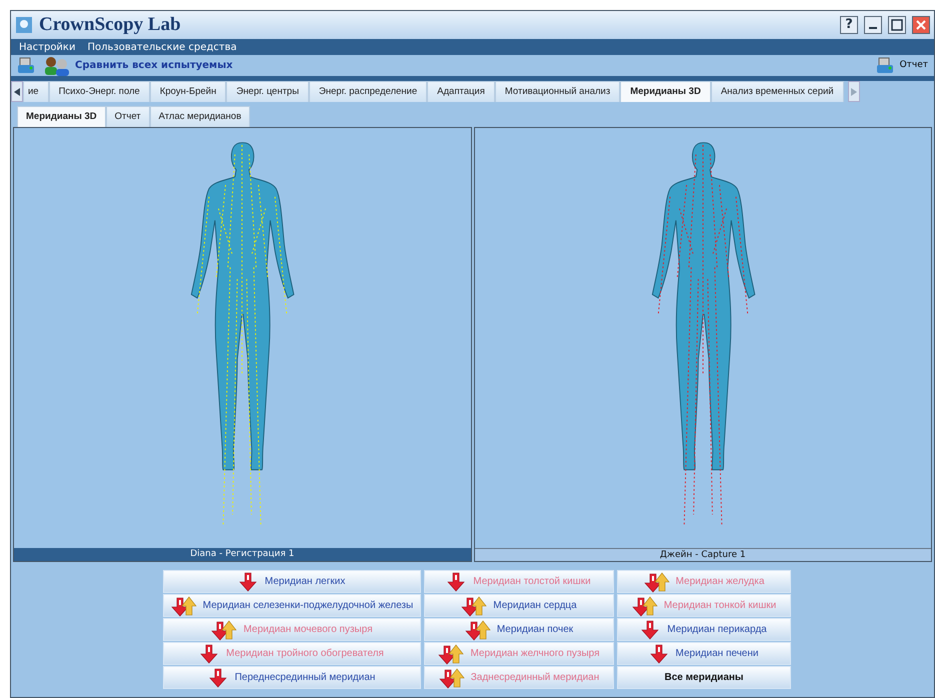 The image size is (935, 698). I want to click on meridian-button: Меридиан сердца, so click(519, 605).